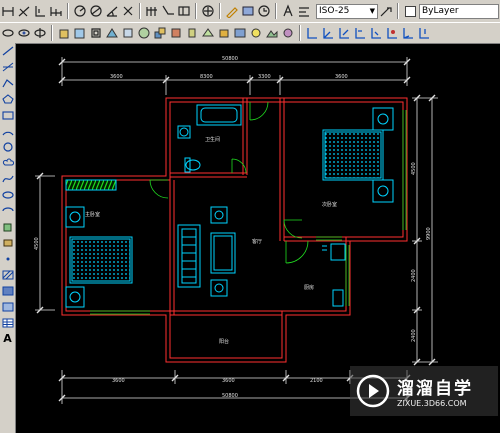 This screenshot has height=433, width=500. I want to click on layer-select: ByLayer, so click(459, 11).